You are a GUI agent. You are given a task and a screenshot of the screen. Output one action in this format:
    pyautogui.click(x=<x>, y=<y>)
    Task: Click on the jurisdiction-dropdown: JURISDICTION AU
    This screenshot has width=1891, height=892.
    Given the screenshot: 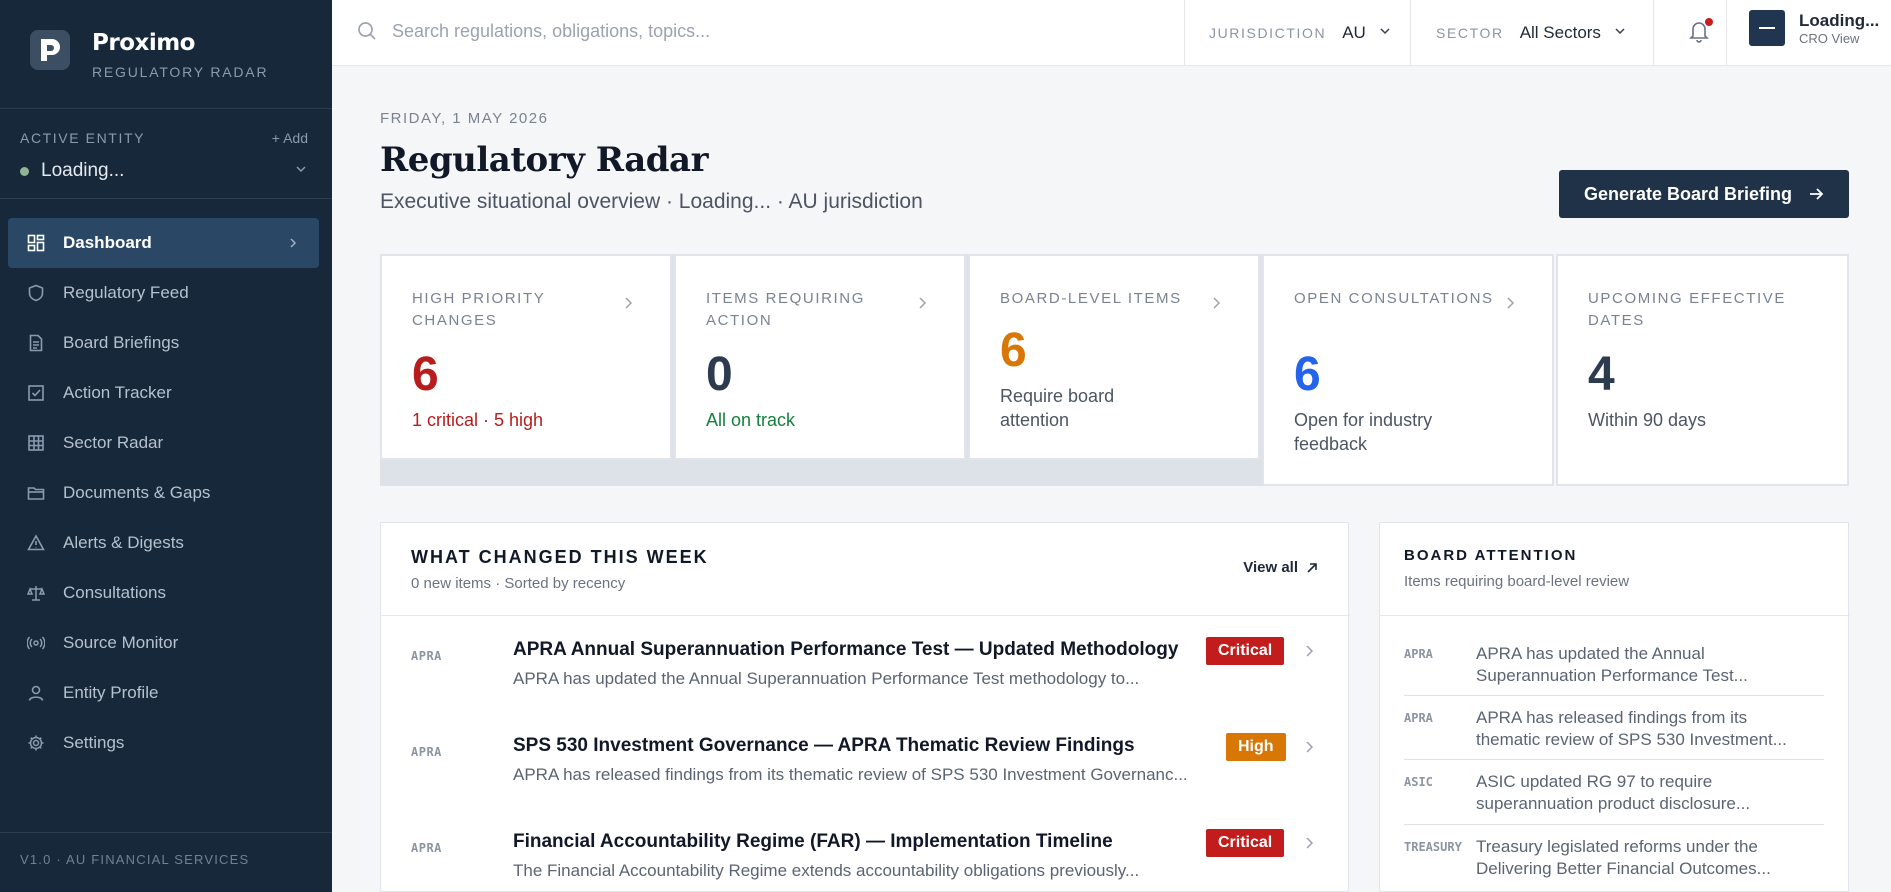 What is the action you would take?
    pyautogui.click(x=1300, y=33)
    